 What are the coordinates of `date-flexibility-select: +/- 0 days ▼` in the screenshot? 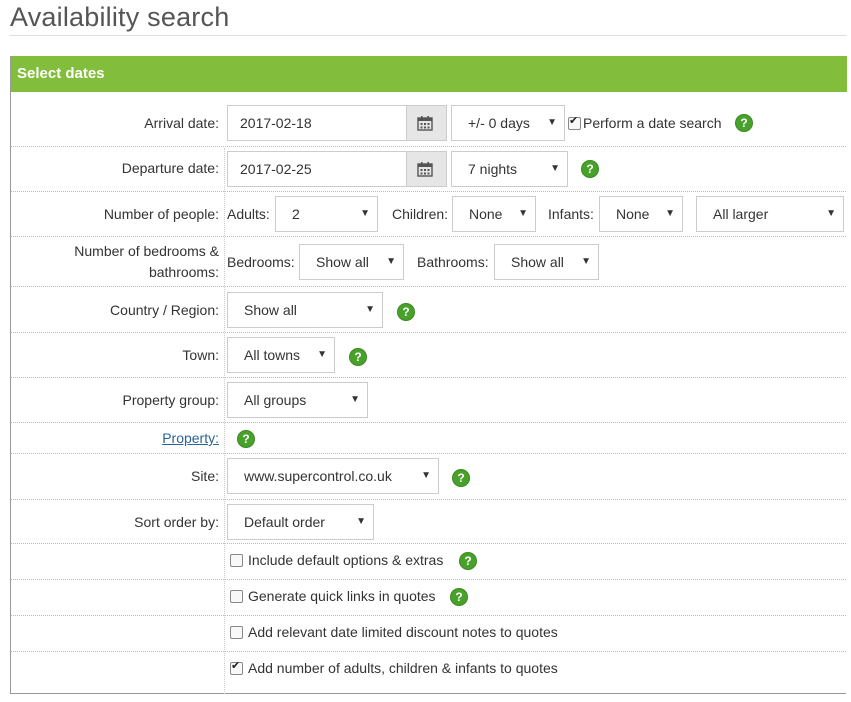 It's located at (508, 123).